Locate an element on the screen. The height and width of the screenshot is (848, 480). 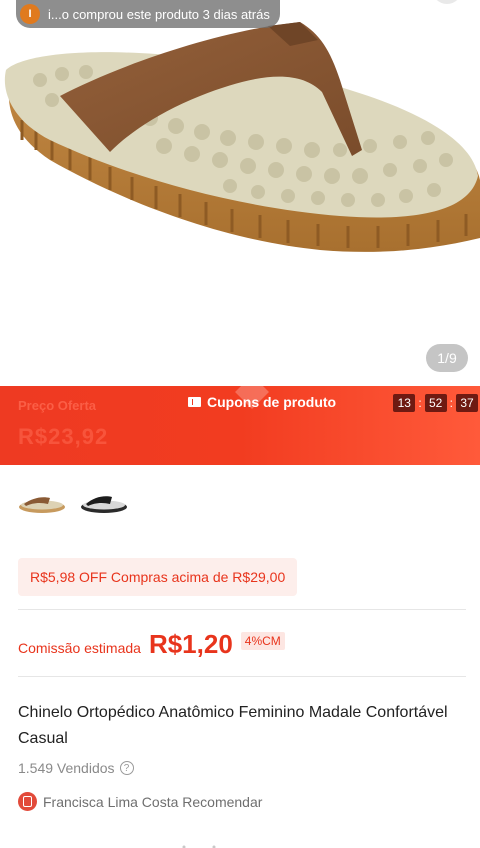
buyer-avatar: I is located at coordinates (30, 14).